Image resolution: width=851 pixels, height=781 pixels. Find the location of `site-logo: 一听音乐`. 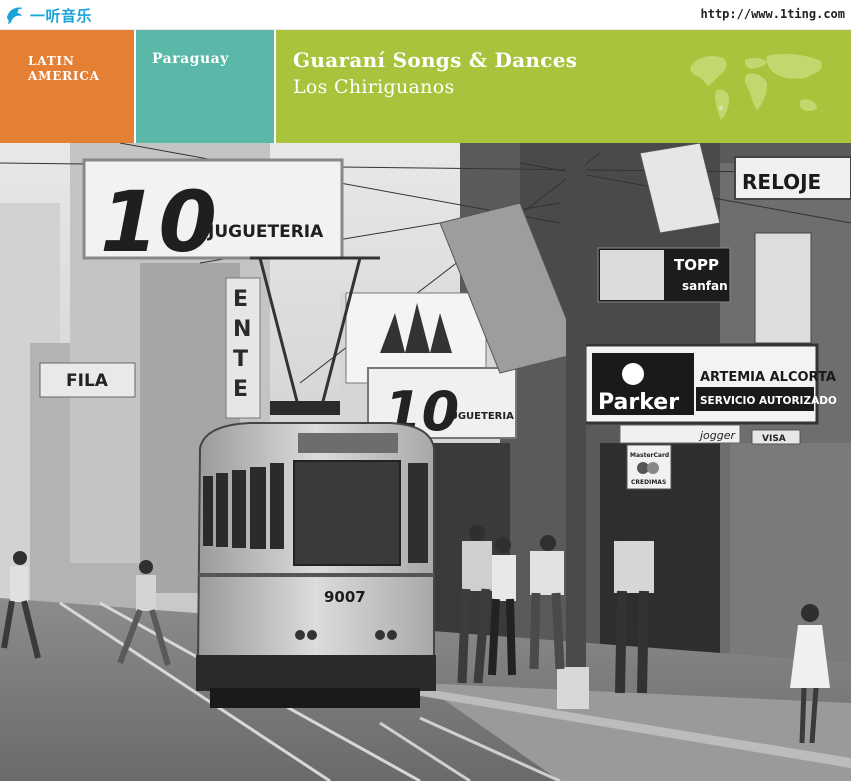

site-logo: 一听音乐 is located at coordinates (48, 15).